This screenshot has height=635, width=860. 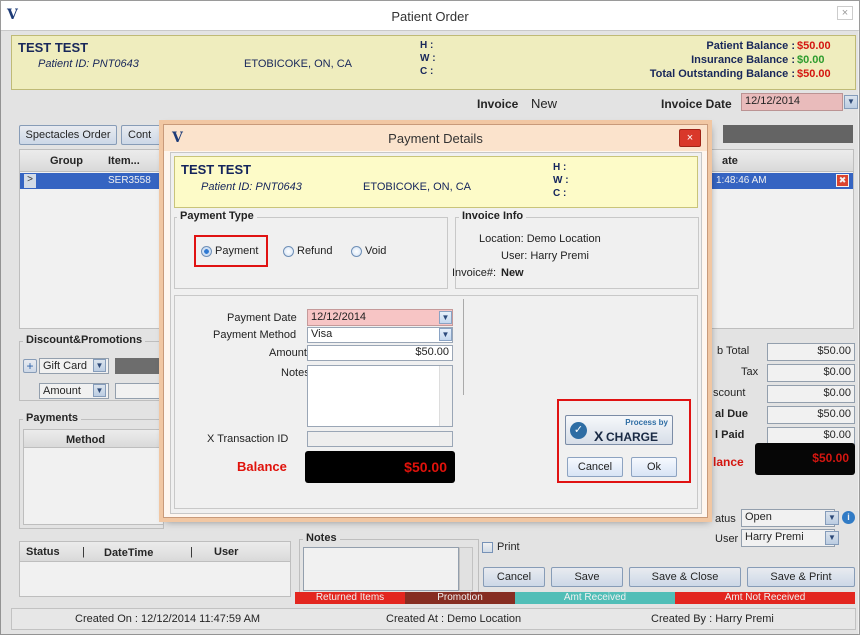 I want to click on info-invoice-value: New, so click(x=512, y=273).